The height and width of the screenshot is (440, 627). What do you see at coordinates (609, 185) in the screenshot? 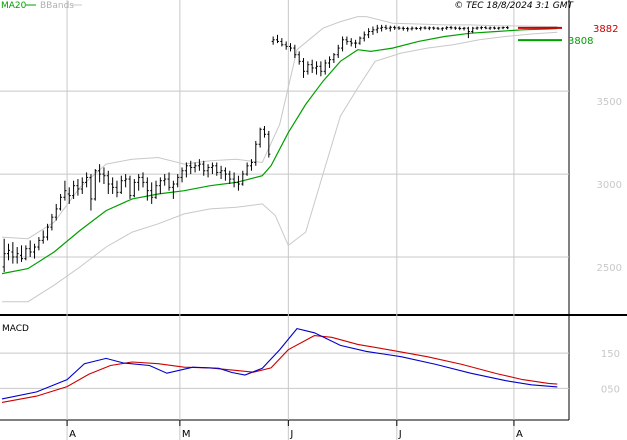
I see `y-tick-label: 3000` at bounding box center [609, 185].